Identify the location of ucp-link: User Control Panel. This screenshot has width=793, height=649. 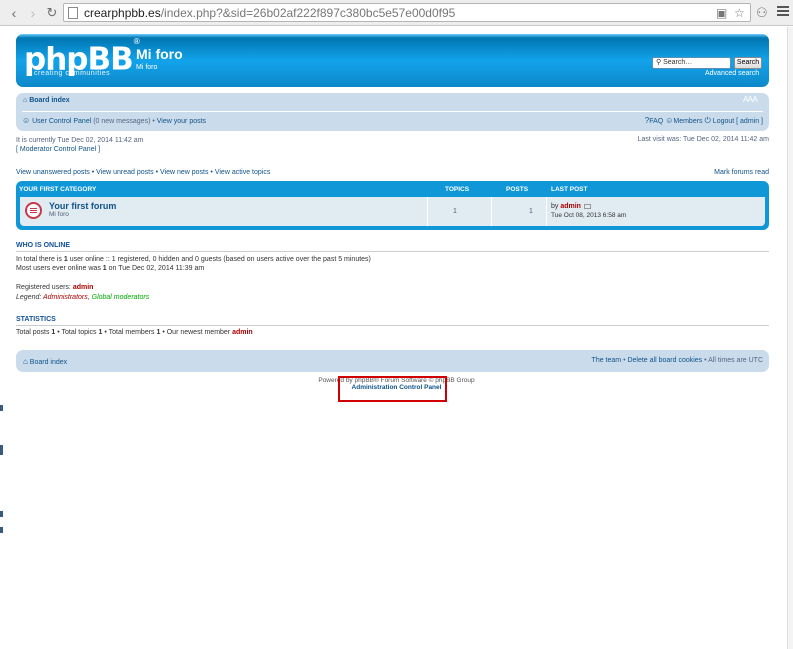
(61, 121).